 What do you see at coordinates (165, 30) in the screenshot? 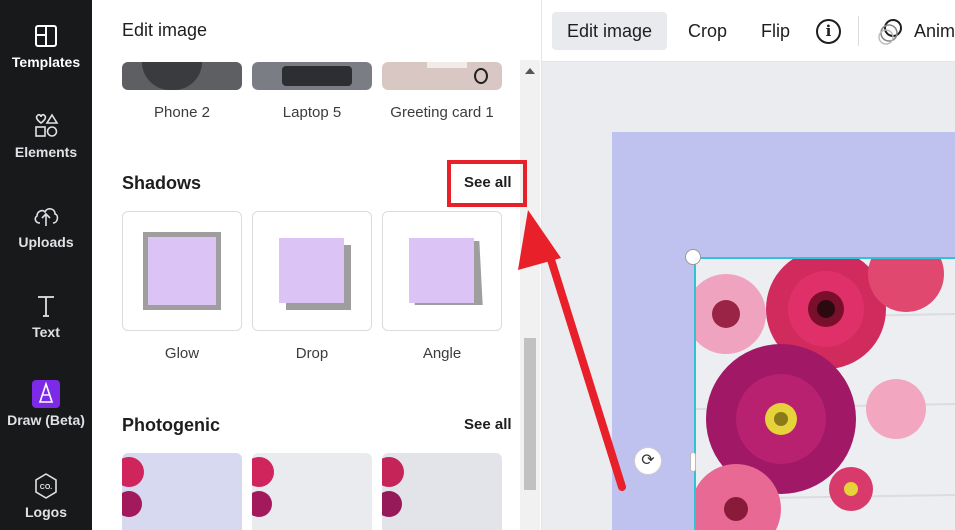
I see `panel-title: Edit image` at bounding box center [165, 30].